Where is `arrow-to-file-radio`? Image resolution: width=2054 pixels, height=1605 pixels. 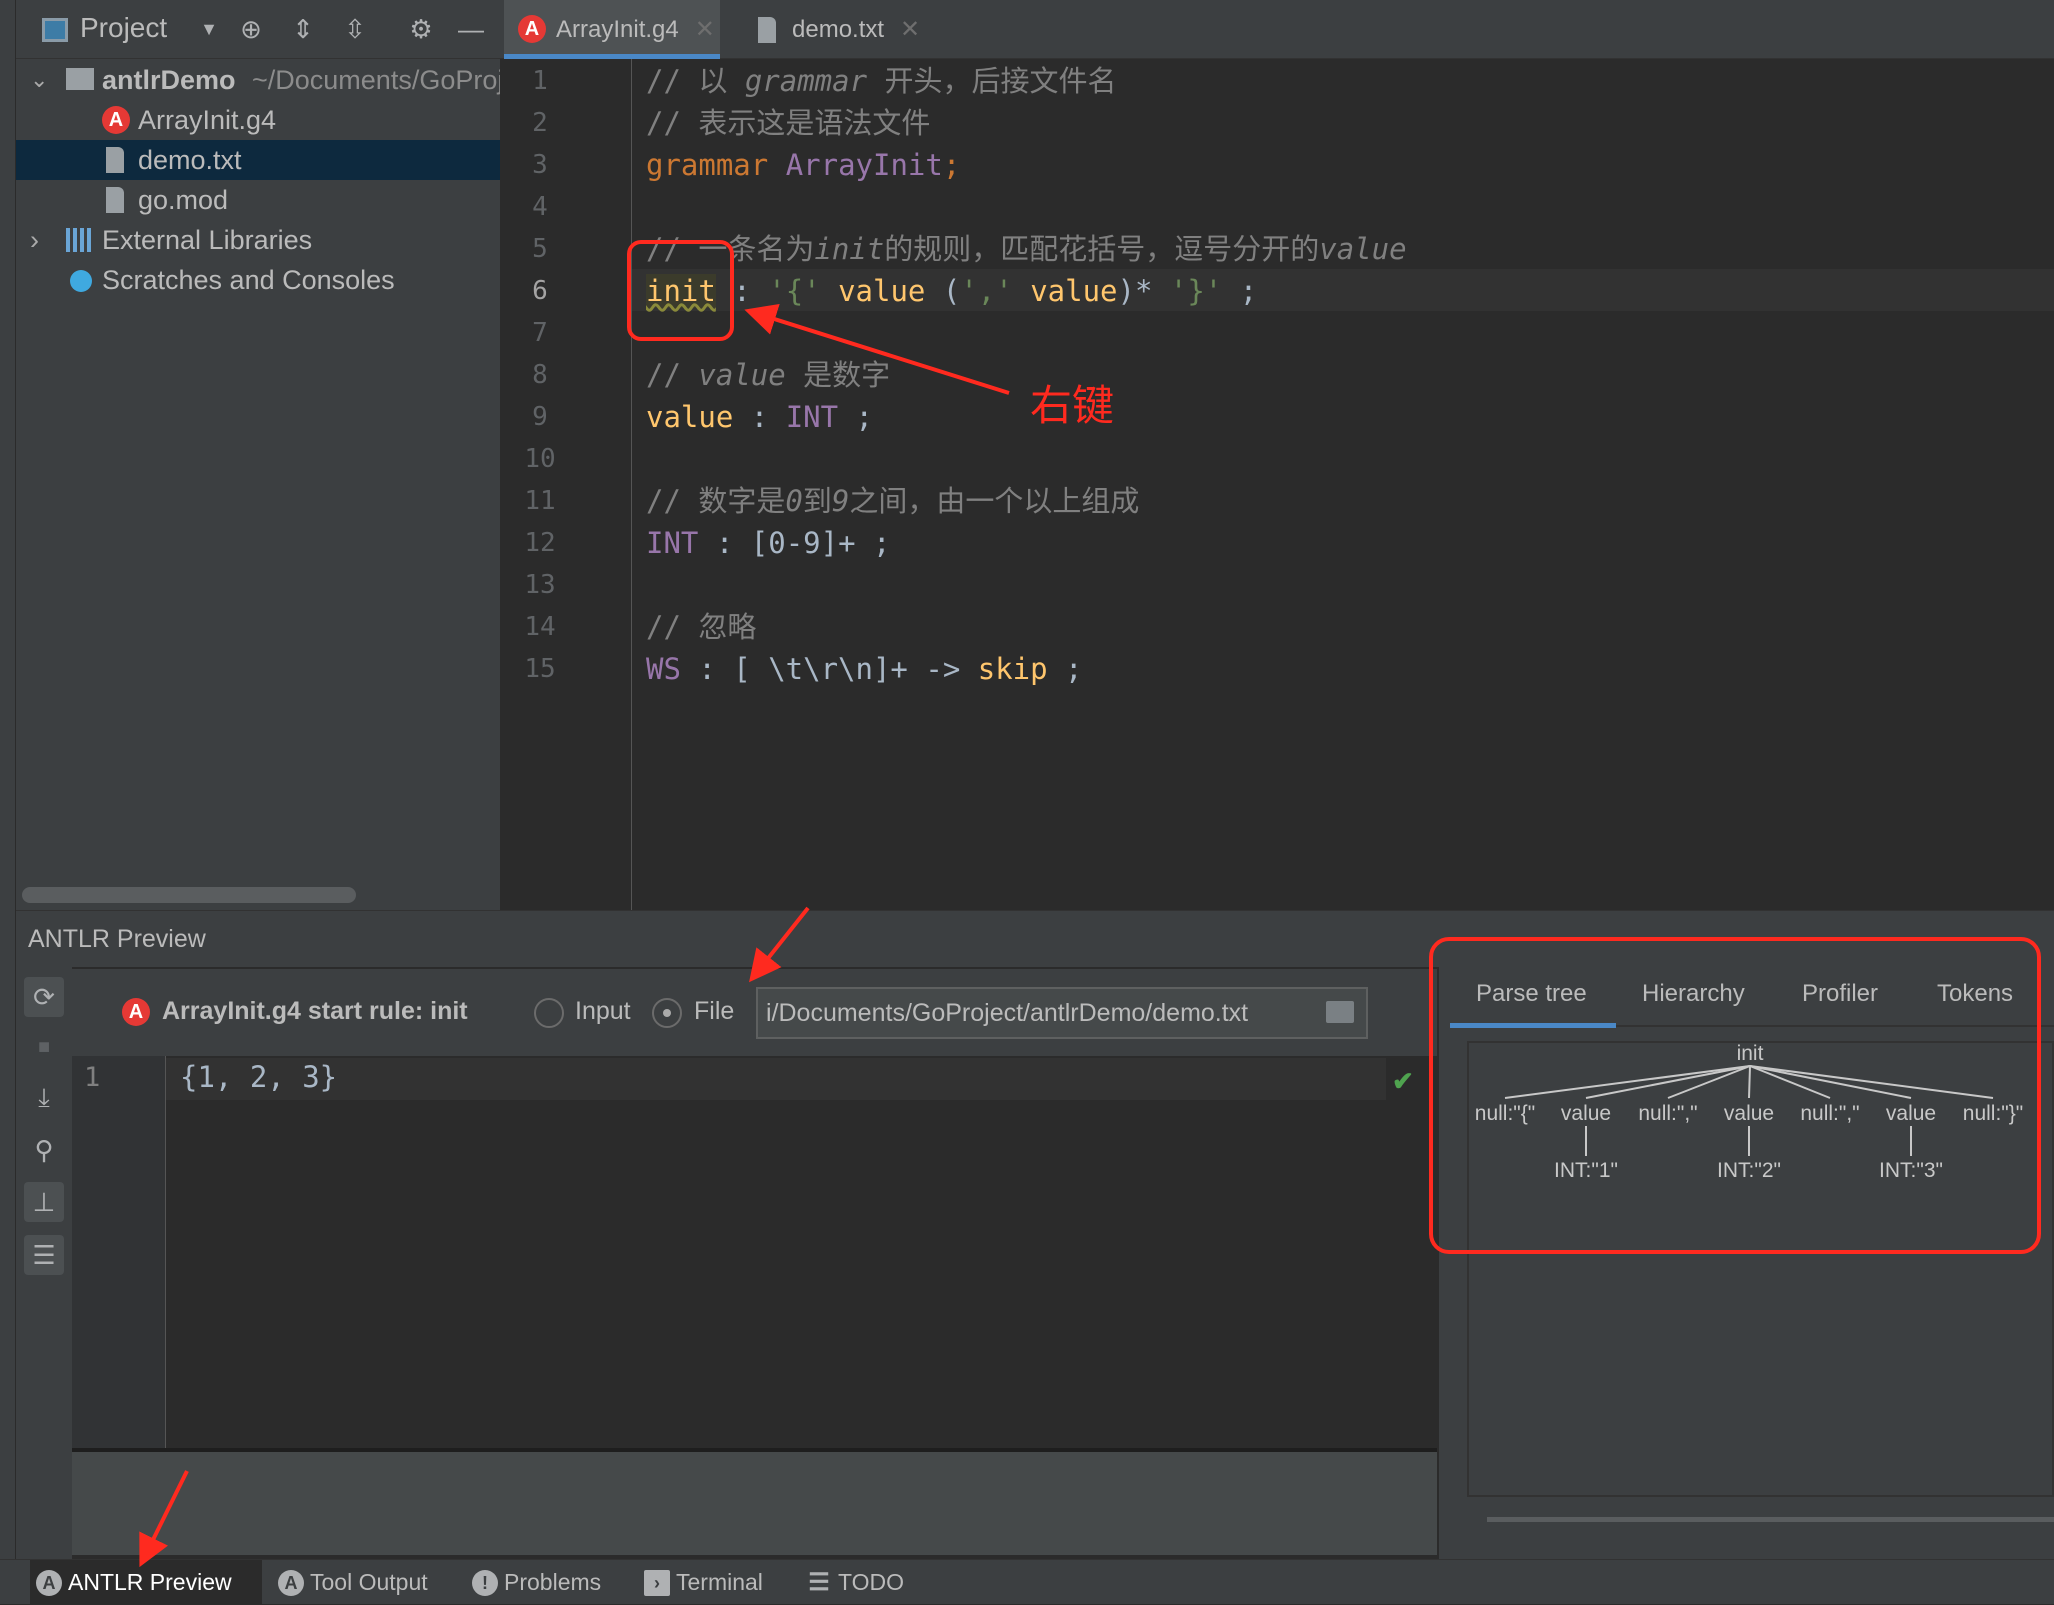 arrow-to-file-radio is located at coordinates (779, 944).